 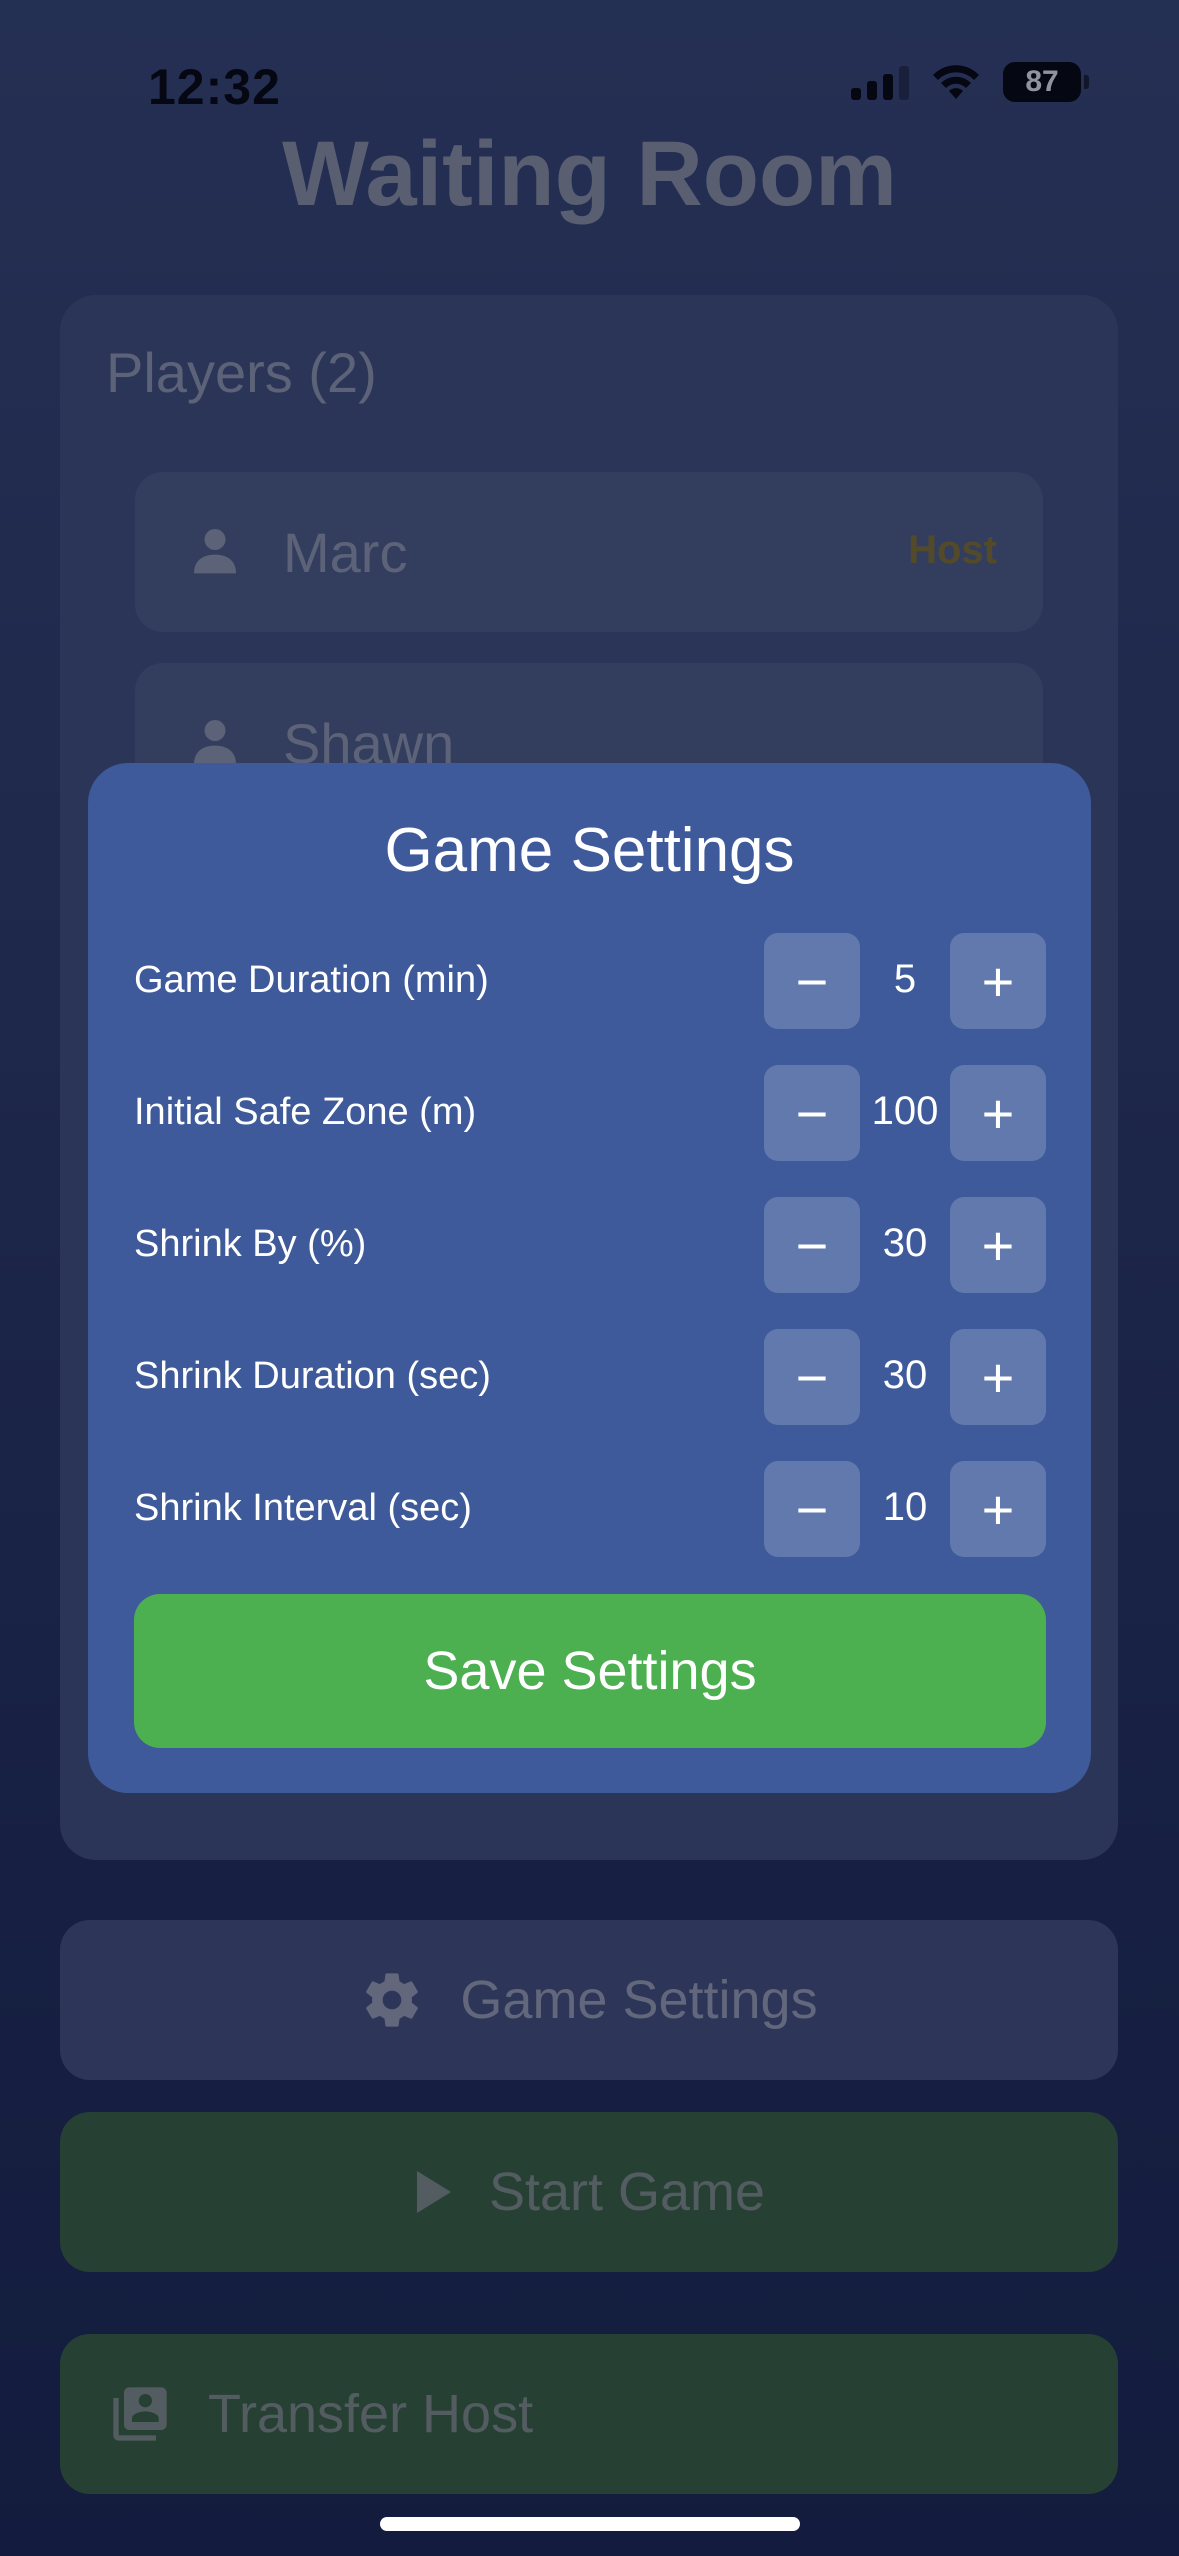 What do you see at coordinates (590, 1114) in the screenshot?
I see `setting-row-initial-safe-zone: Initial Safe Zone (m) − 100 +` at bounding box center [590, 1114].